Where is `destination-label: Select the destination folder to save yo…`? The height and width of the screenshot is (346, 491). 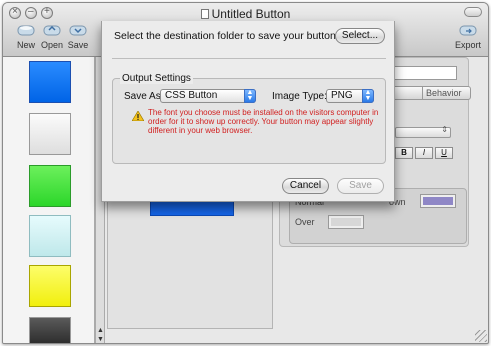
destination-label: Select the destination folder to save yo… is located at coordinates (226, 36).